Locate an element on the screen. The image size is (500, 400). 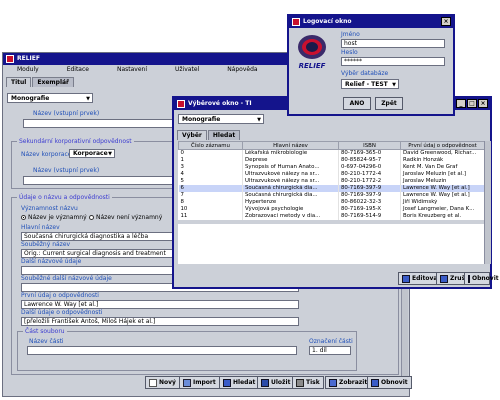
import-button: Import is located at coordinates (199, 382).